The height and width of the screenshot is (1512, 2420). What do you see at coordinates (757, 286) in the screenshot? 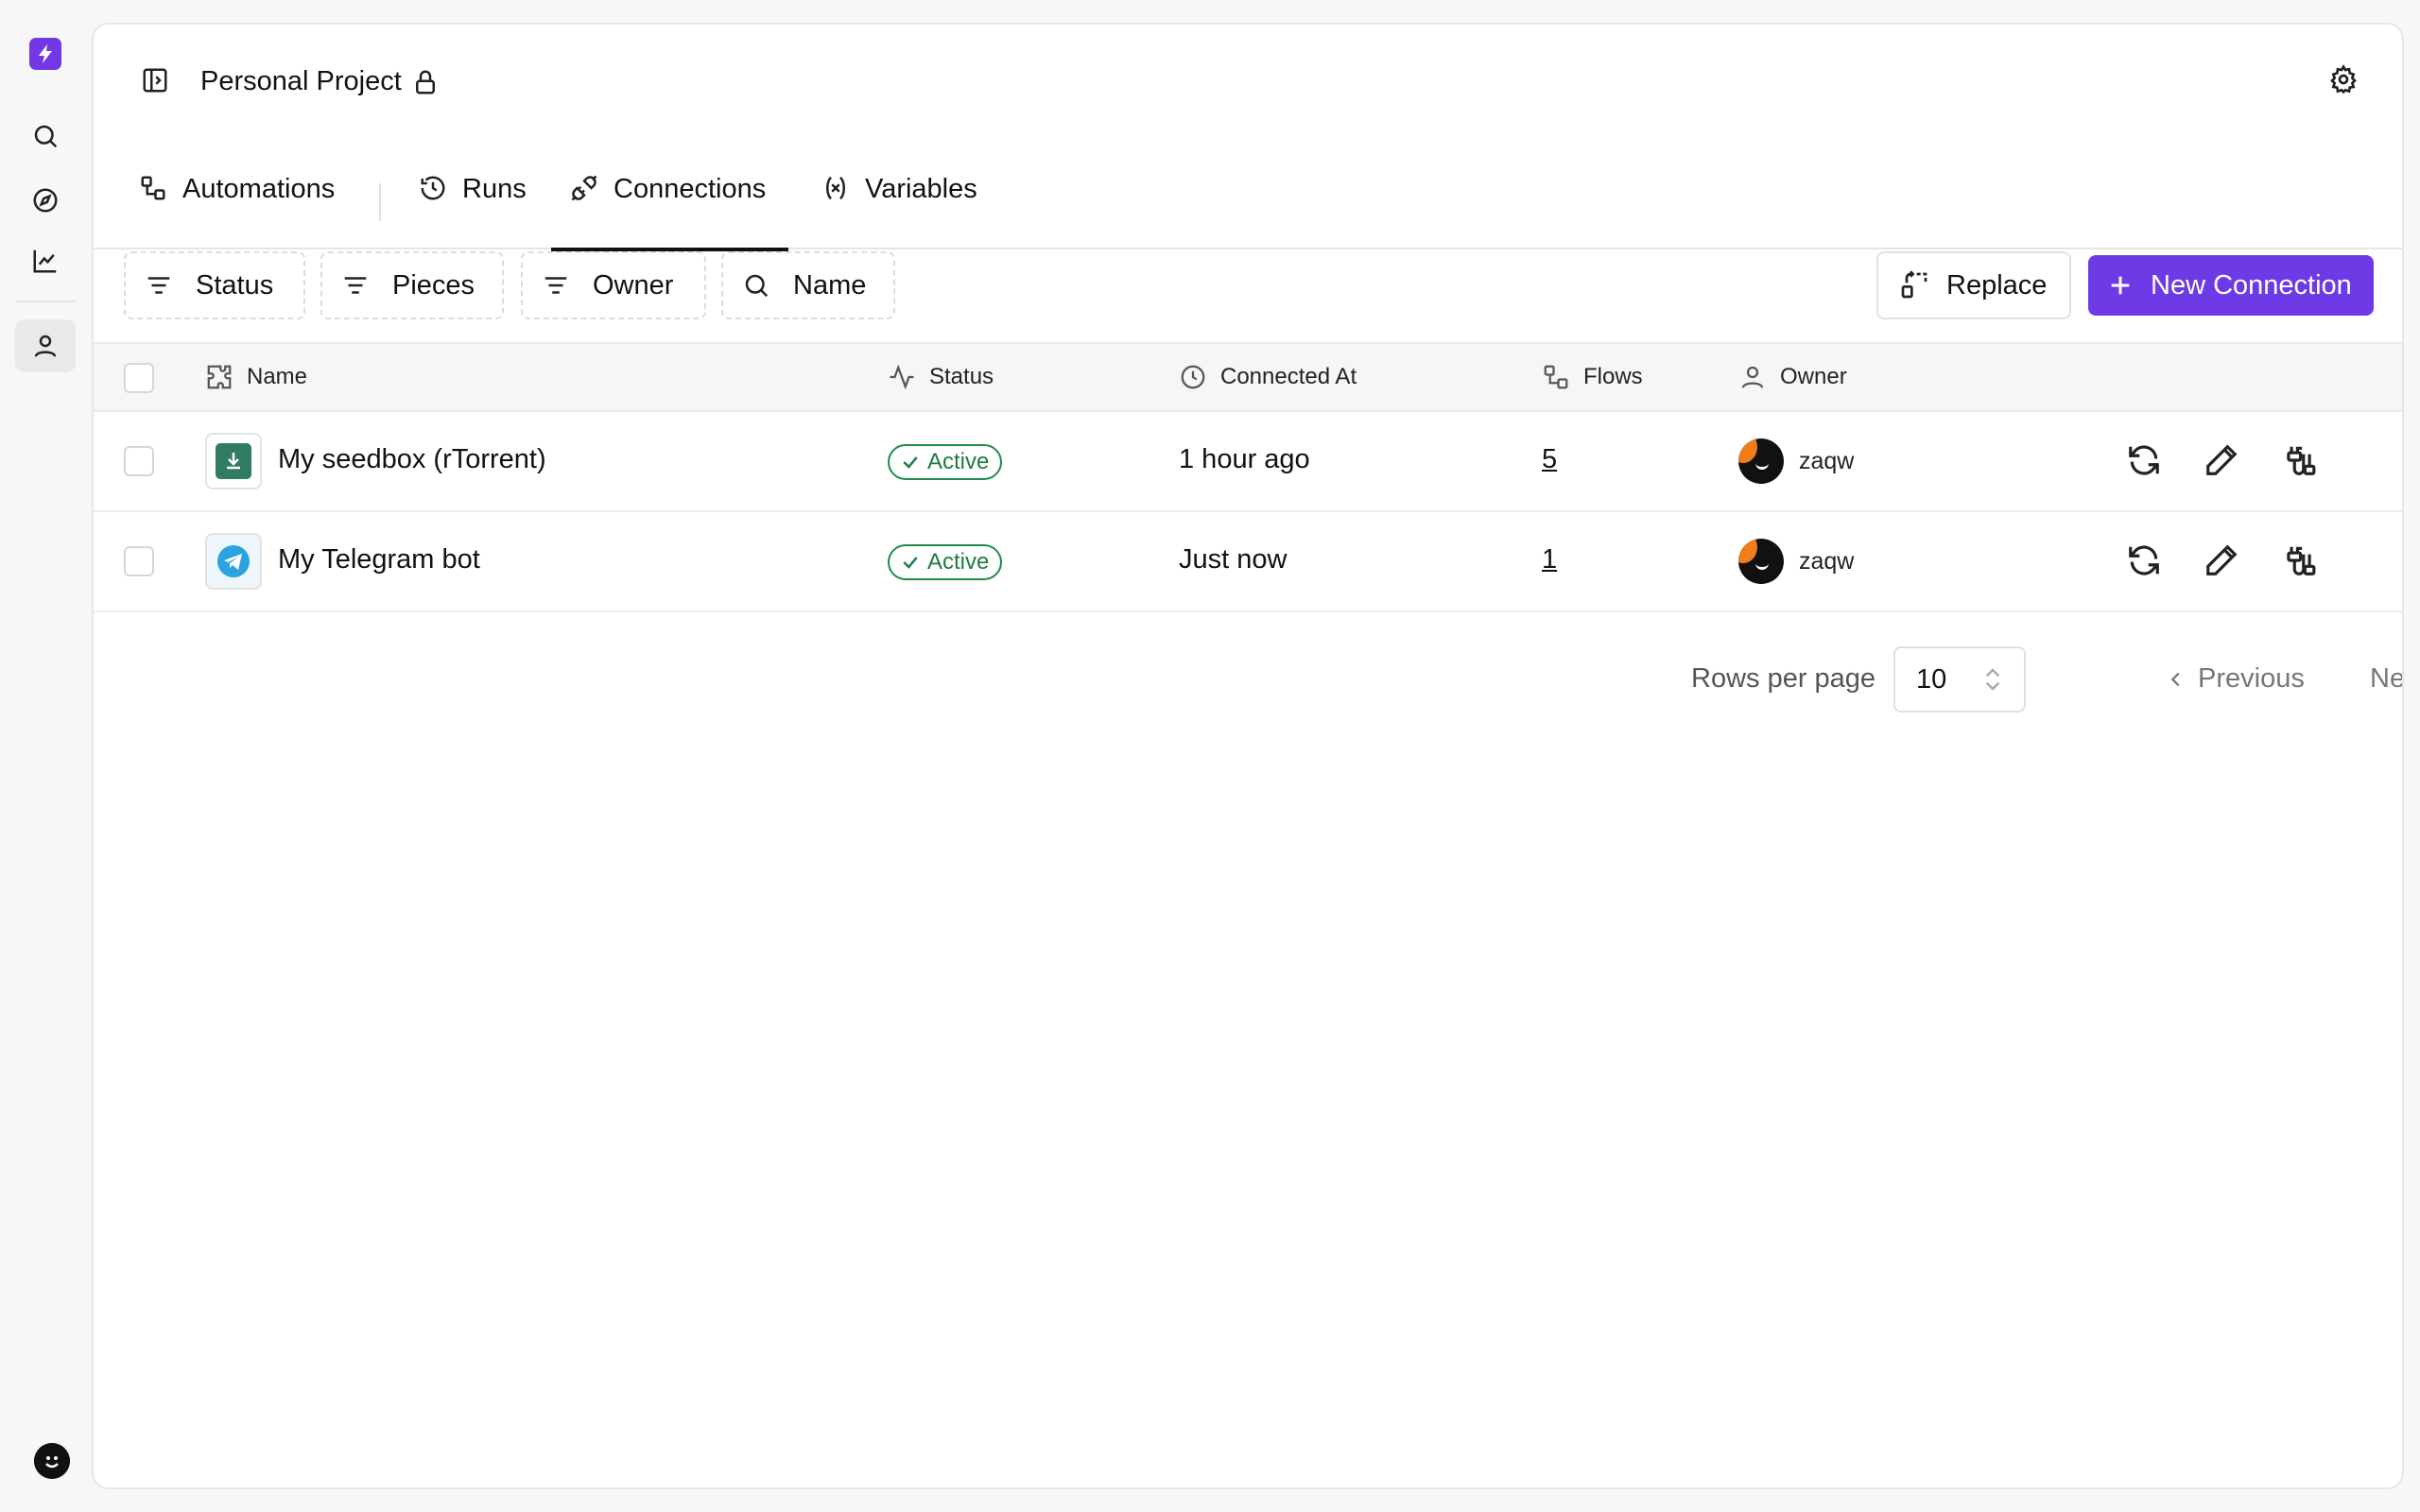
I see `search-icon` at bounding box center [757, 286].